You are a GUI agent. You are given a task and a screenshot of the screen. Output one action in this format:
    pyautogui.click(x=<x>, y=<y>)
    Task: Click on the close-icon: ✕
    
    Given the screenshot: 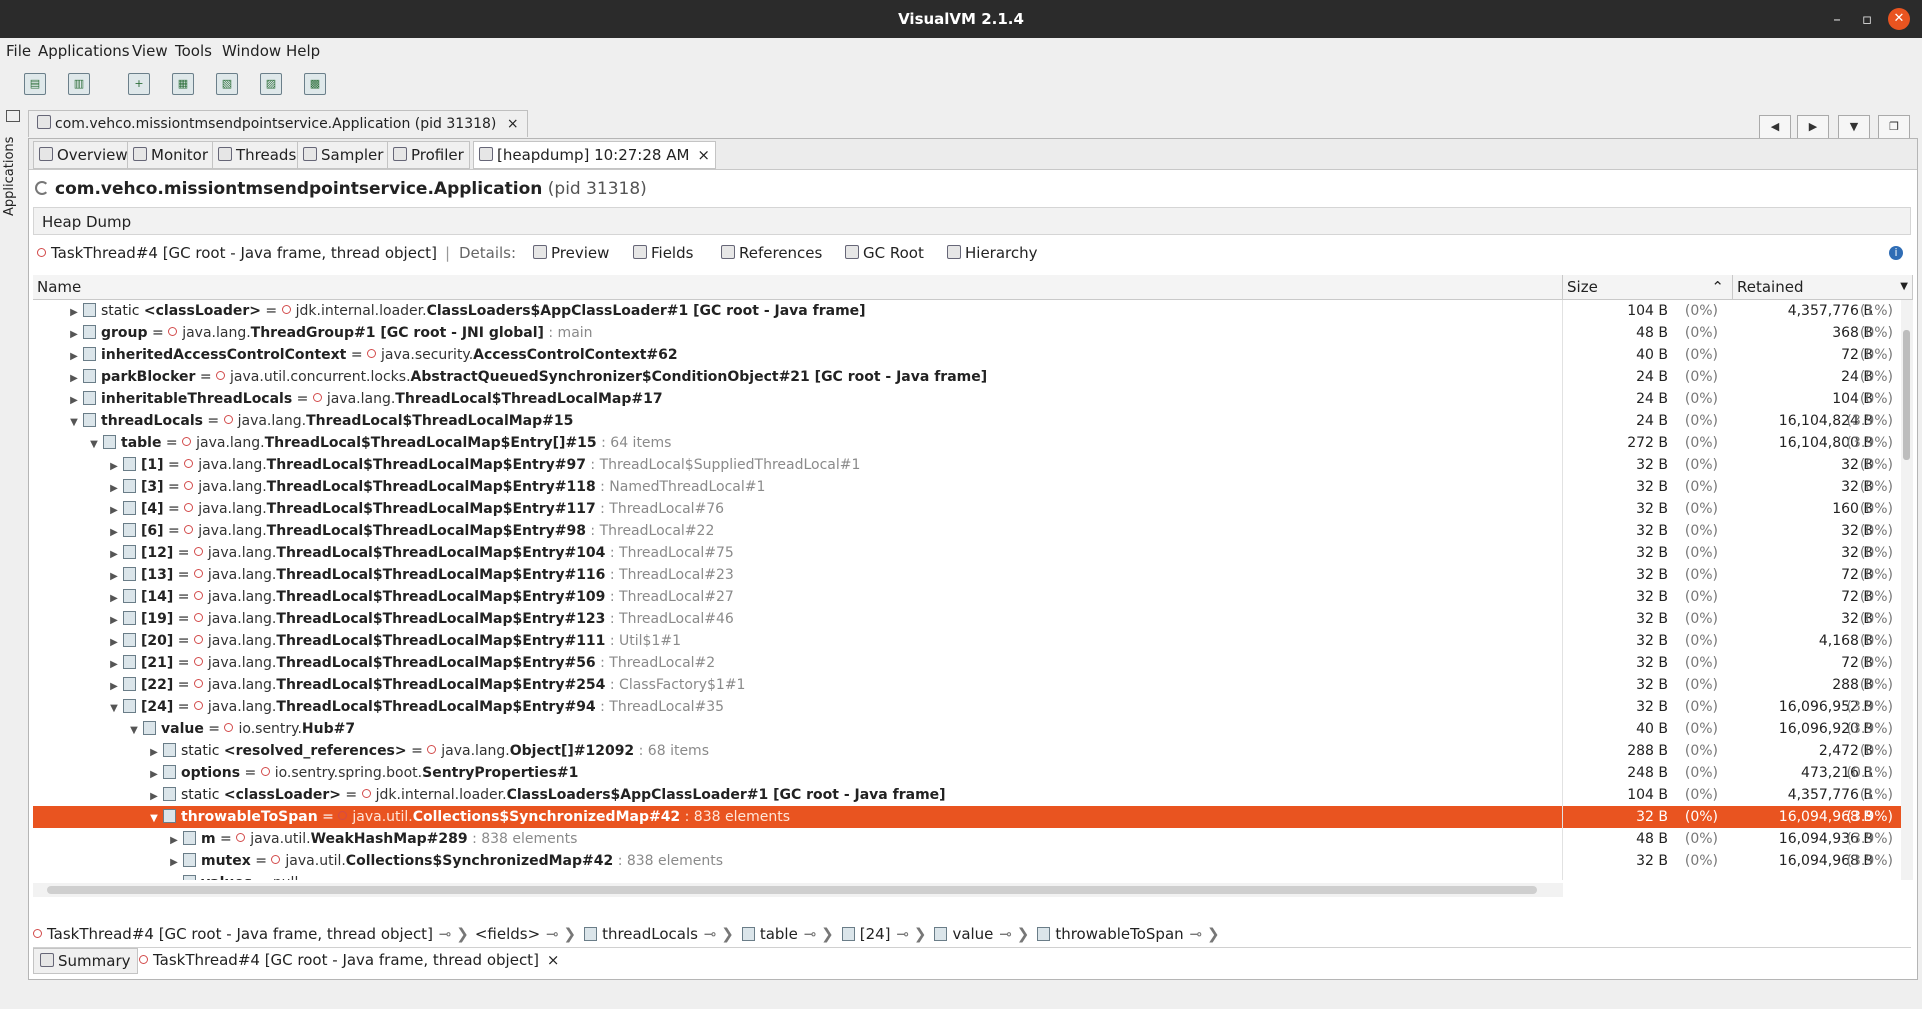 What is the action you would take?
    pyautogui.click(x=1899, y=19)
    